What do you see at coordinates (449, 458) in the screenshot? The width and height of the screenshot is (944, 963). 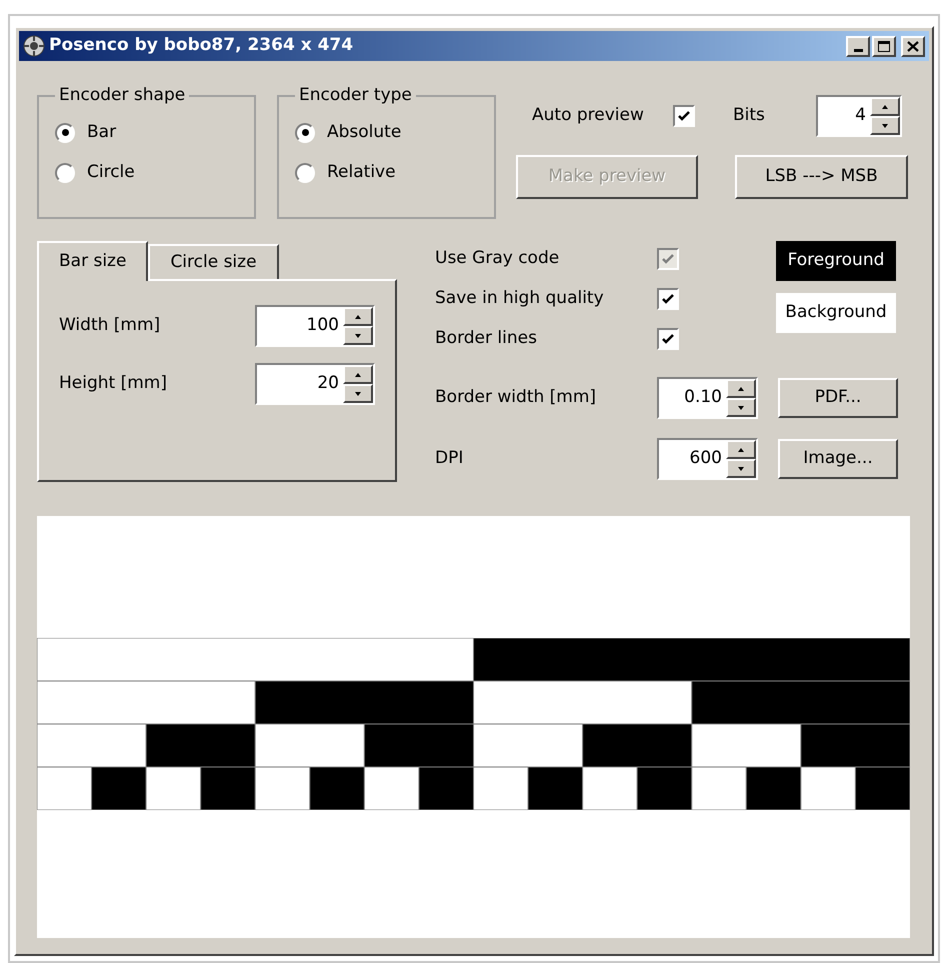 I see `field-label: DPI` at bounding box center [449, 458].